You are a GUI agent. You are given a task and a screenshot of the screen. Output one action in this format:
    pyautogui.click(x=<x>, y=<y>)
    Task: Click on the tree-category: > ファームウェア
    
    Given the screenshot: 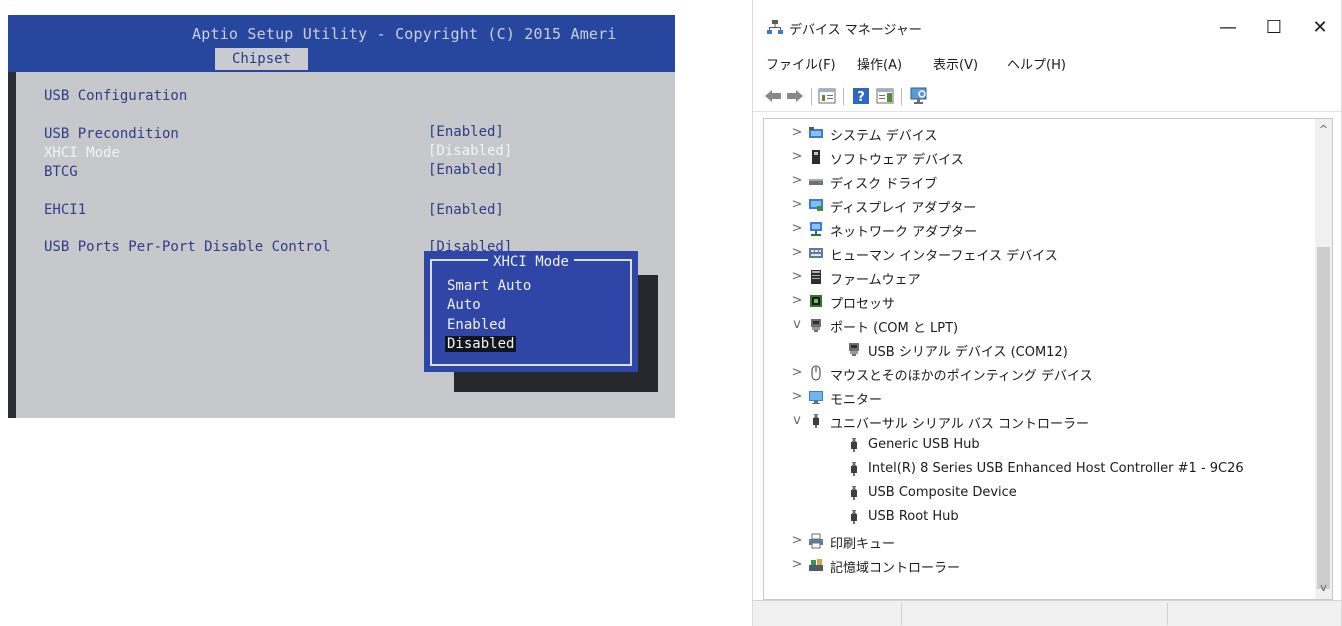 What is the action you would take?
    pyautogui.click(x=1039, y=277)
    